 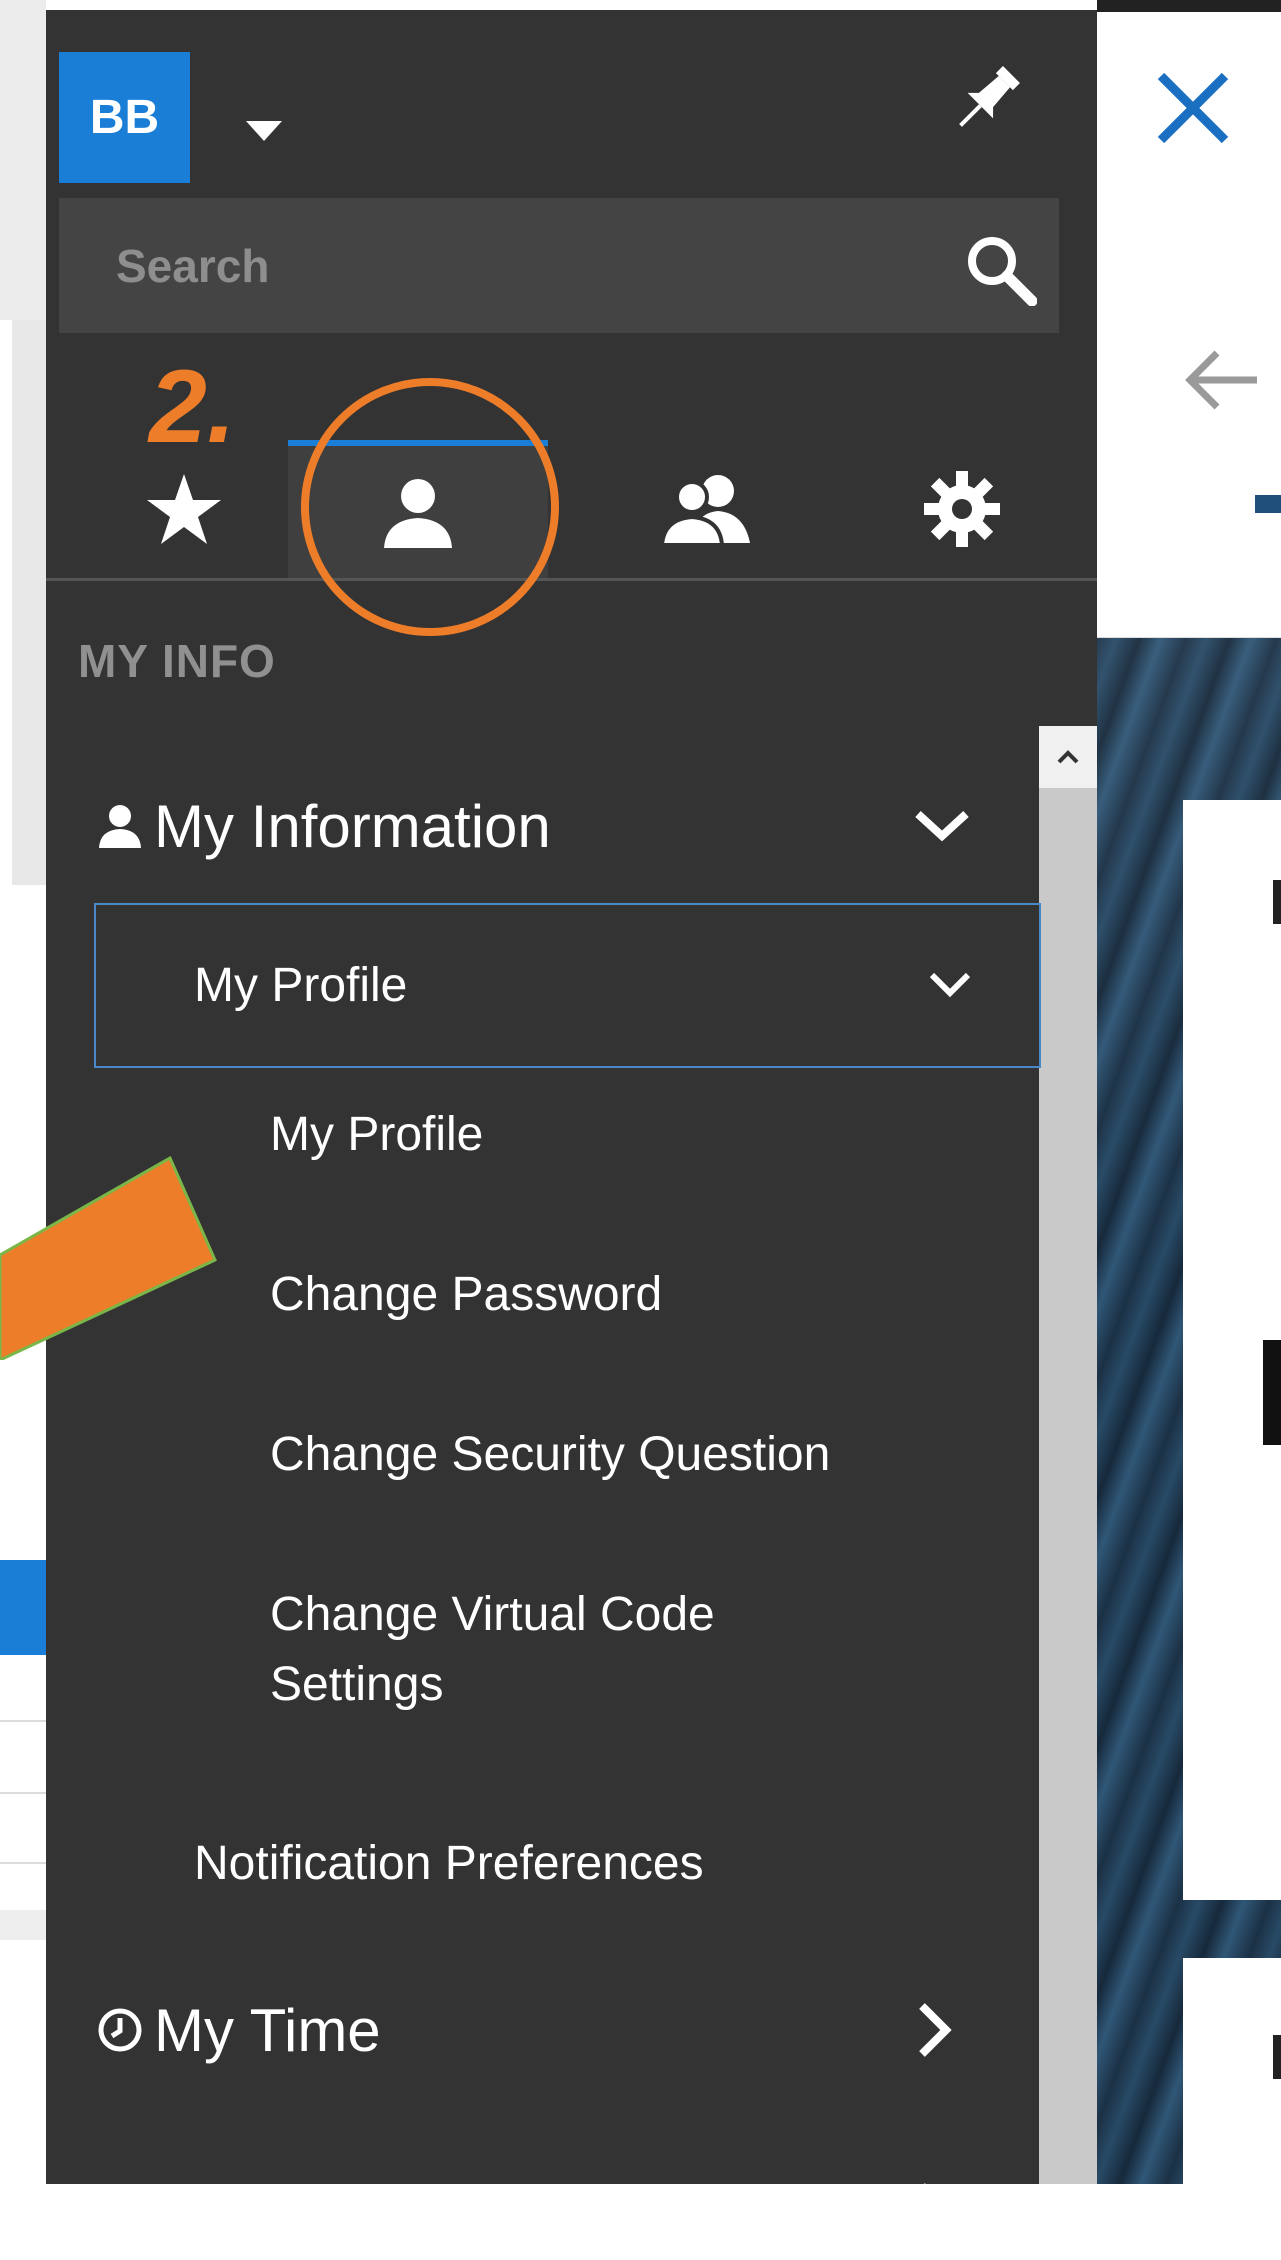 What do you see at coordinates (124, 117) in the screenshot?
I see `avatar: BB` at bounding box center [124, 117].